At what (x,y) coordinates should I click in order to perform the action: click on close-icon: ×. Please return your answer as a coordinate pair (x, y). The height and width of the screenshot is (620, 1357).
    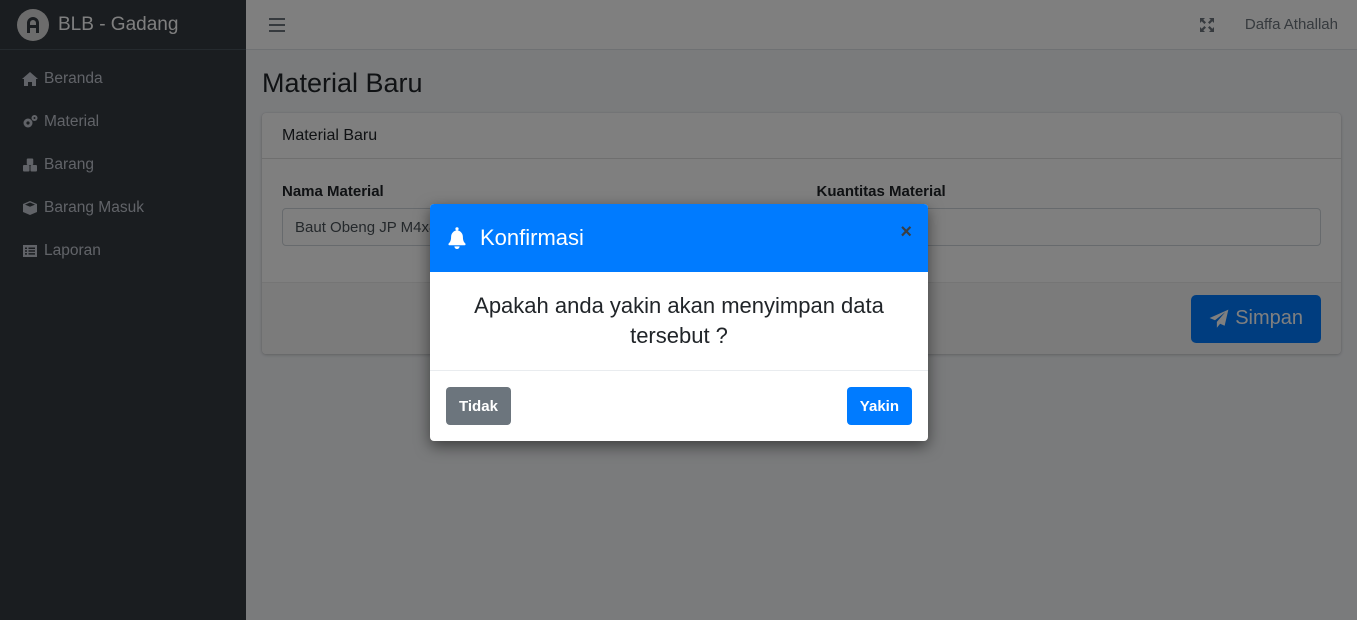
    Looking at the image, I should click on (906, 232).